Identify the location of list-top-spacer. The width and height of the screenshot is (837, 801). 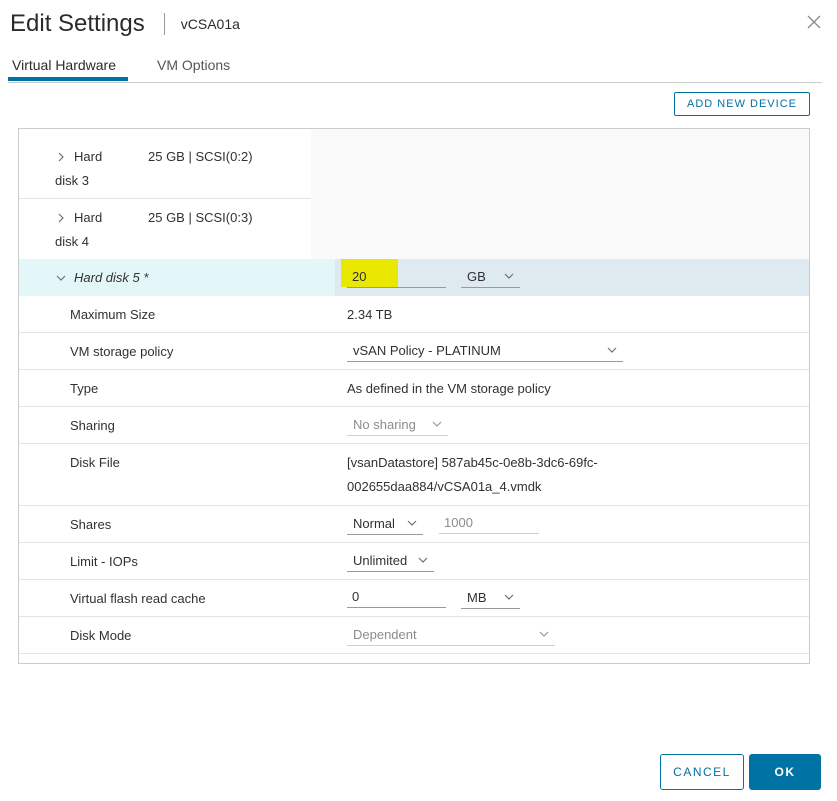
(414, 133).